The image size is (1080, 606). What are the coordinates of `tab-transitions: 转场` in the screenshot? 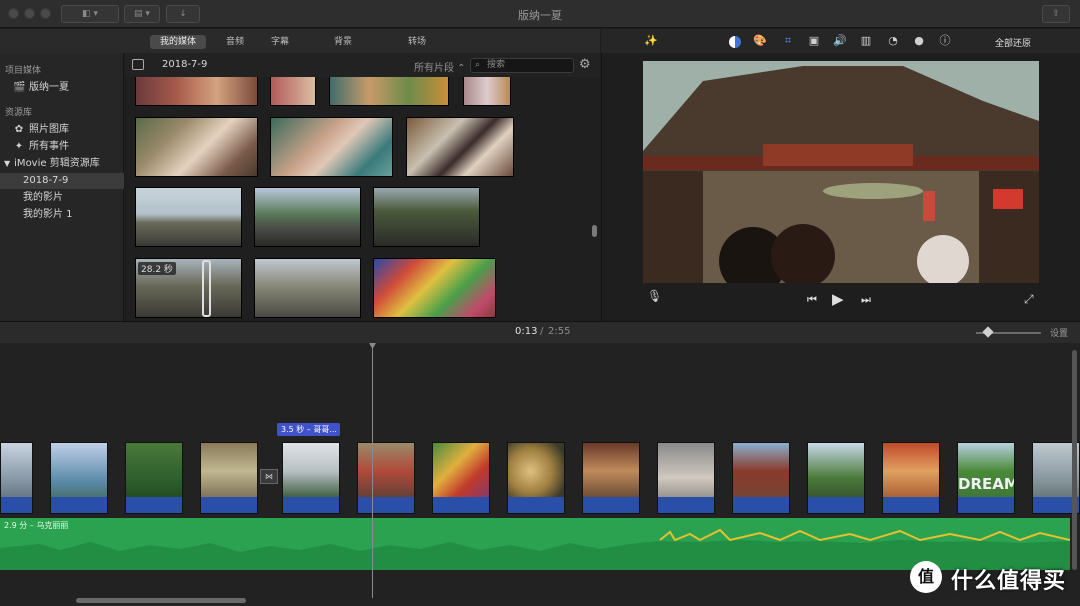 It's located at (417, 42).